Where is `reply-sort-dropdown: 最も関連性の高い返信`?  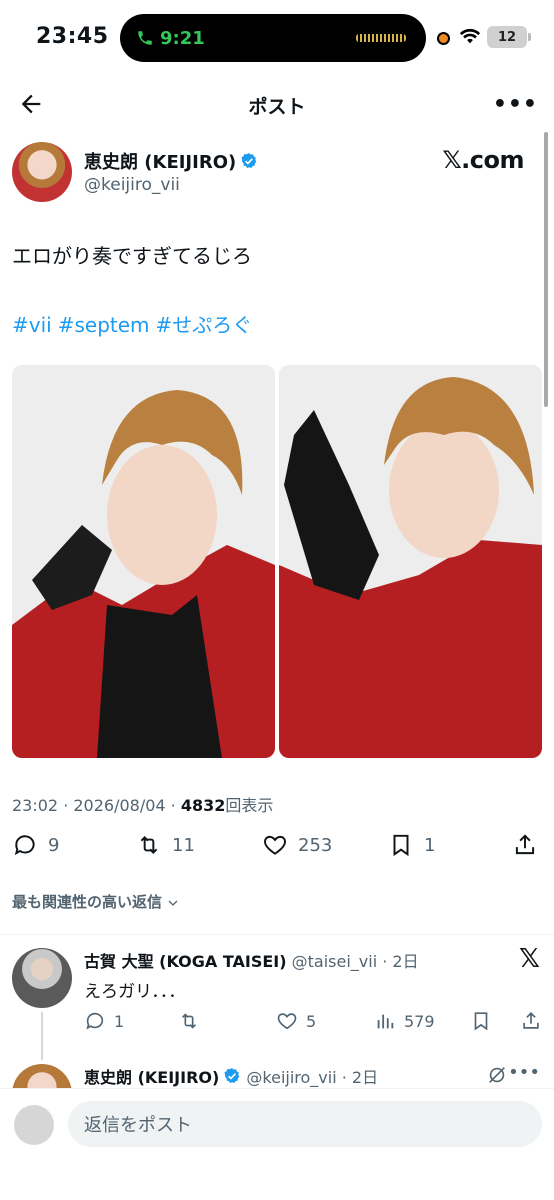
reply-sort-dropdown: 最も関連性の高い返信 is located at coordinates (95, 901).